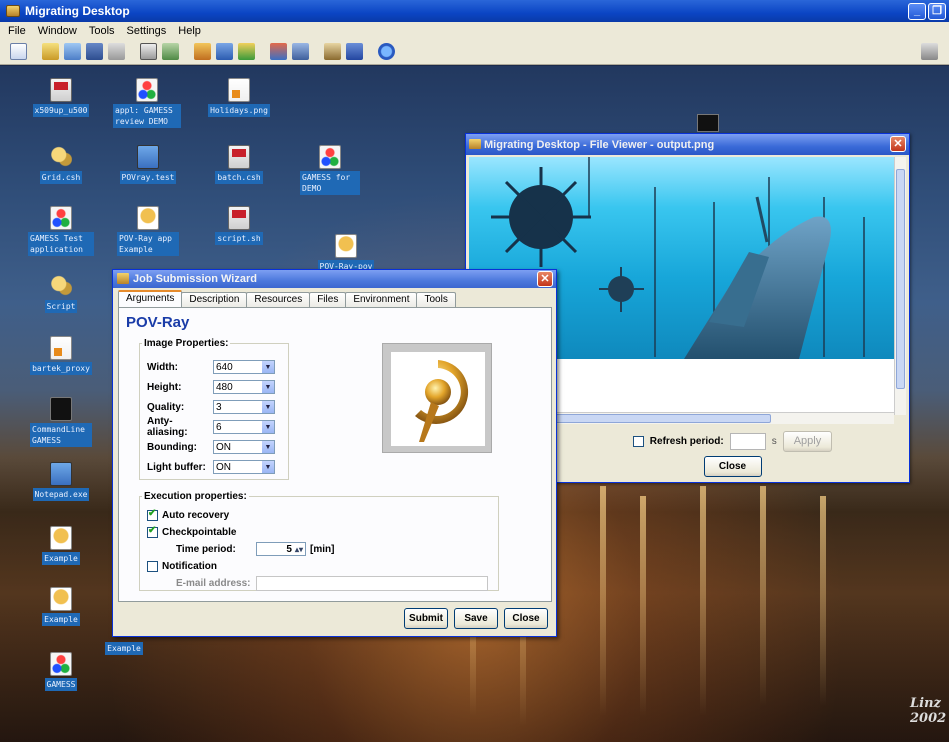  I want to click on viewer-close-button: Close, so click(732, 466).